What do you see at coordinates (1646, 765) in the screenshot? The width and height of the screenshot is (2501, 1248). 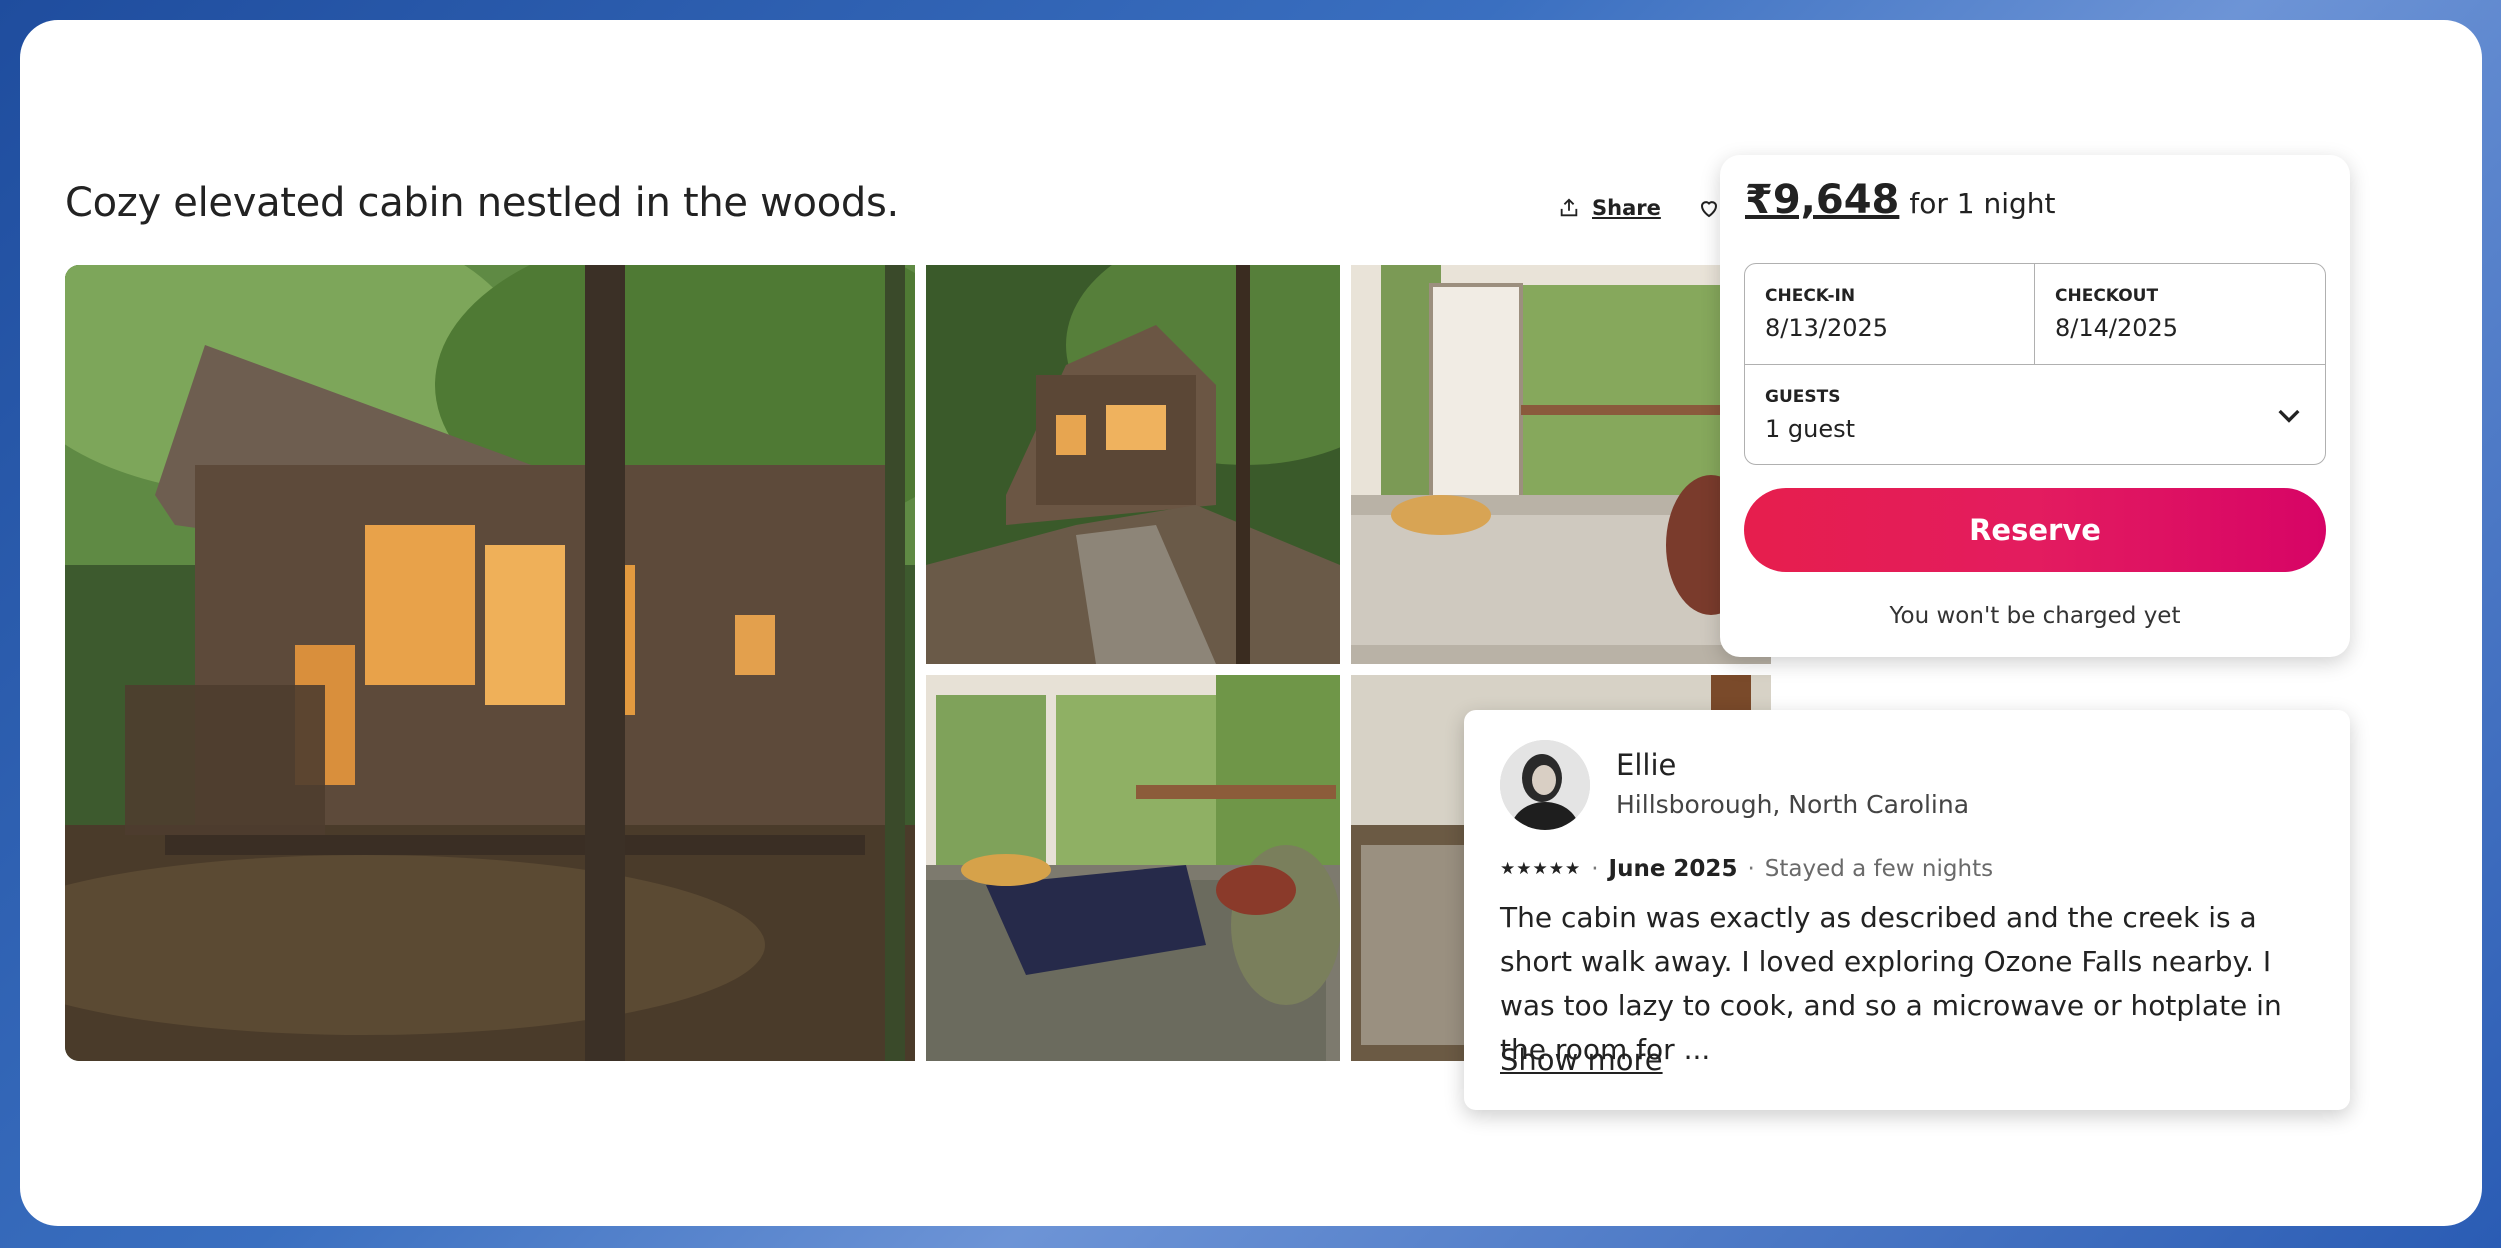 I see `reviewer-name: Ellie` at bounding box center [1646, 765].